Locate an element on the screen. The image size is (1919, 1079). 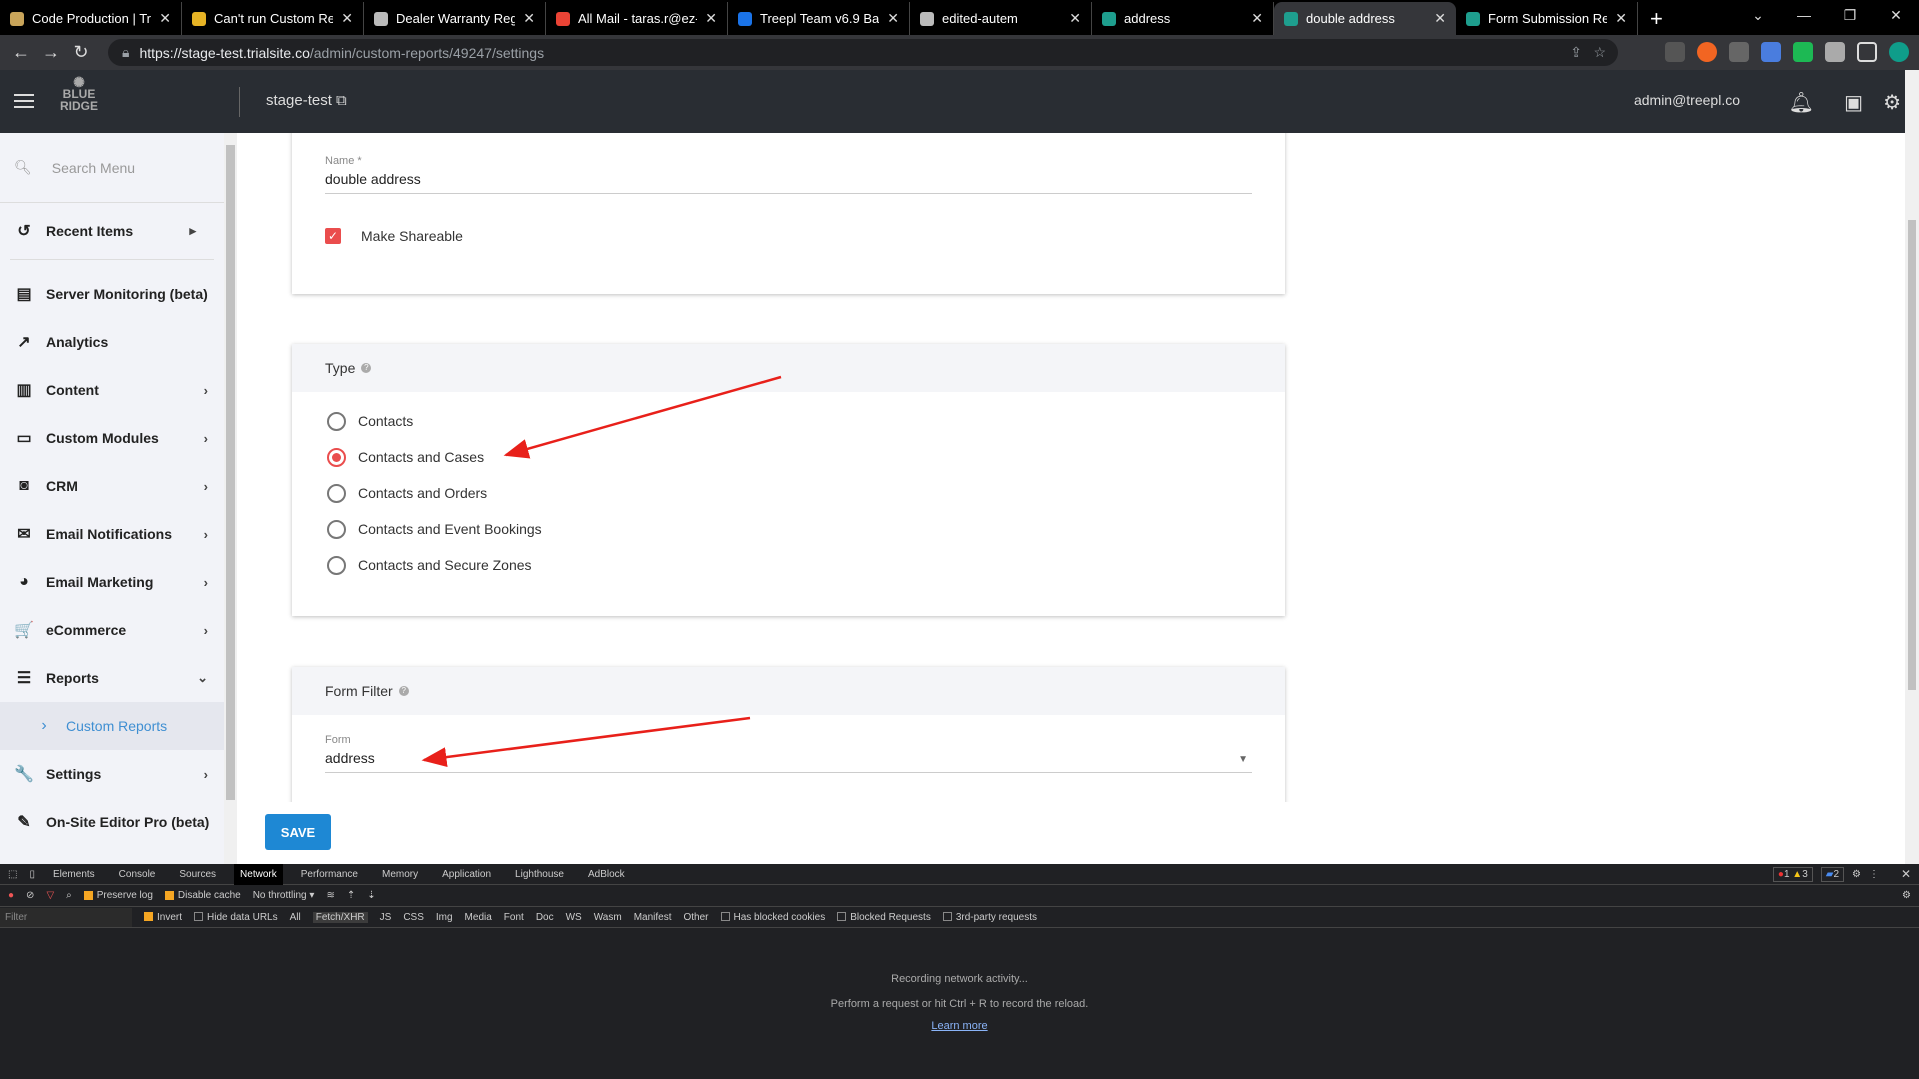
filter-type-img: Img is located at coordinates (444, 917).